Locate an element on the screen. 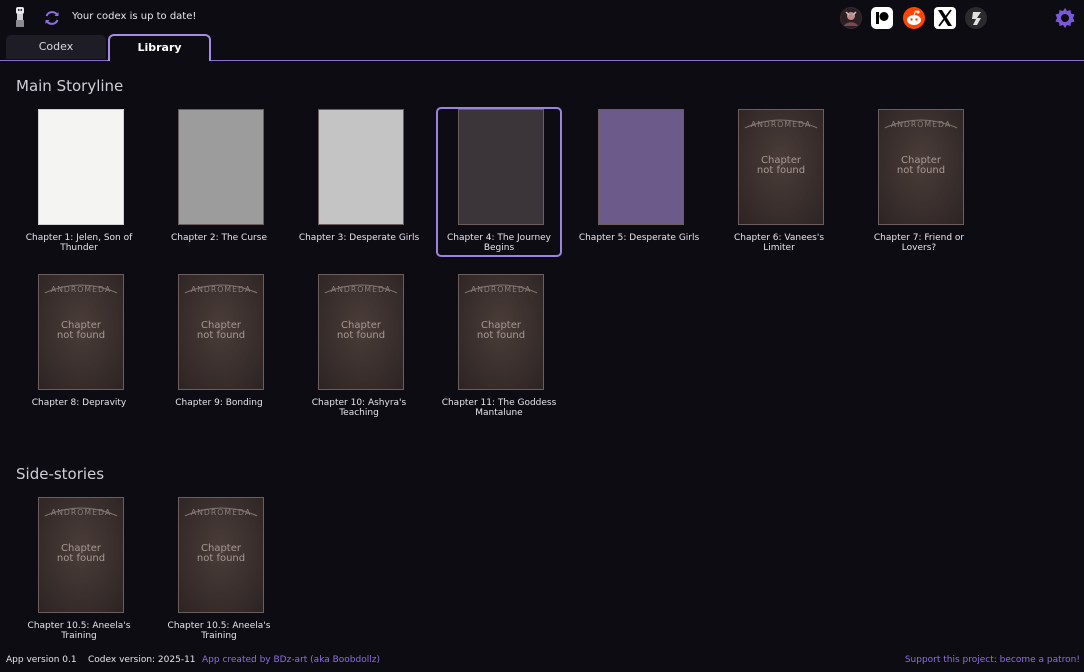 The width and height of the screenshot is (1084, 672). patreon-link is located at coordinates (882, 18).